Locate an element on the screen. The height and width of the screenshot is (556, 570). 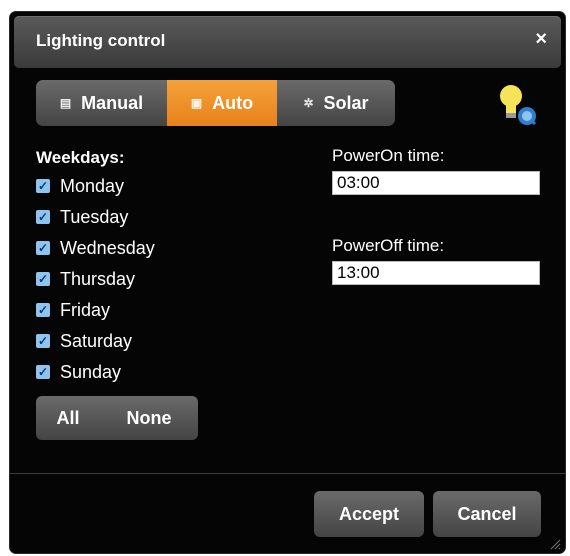
sun-icon: ✲ is located at coordinates (308, 103).